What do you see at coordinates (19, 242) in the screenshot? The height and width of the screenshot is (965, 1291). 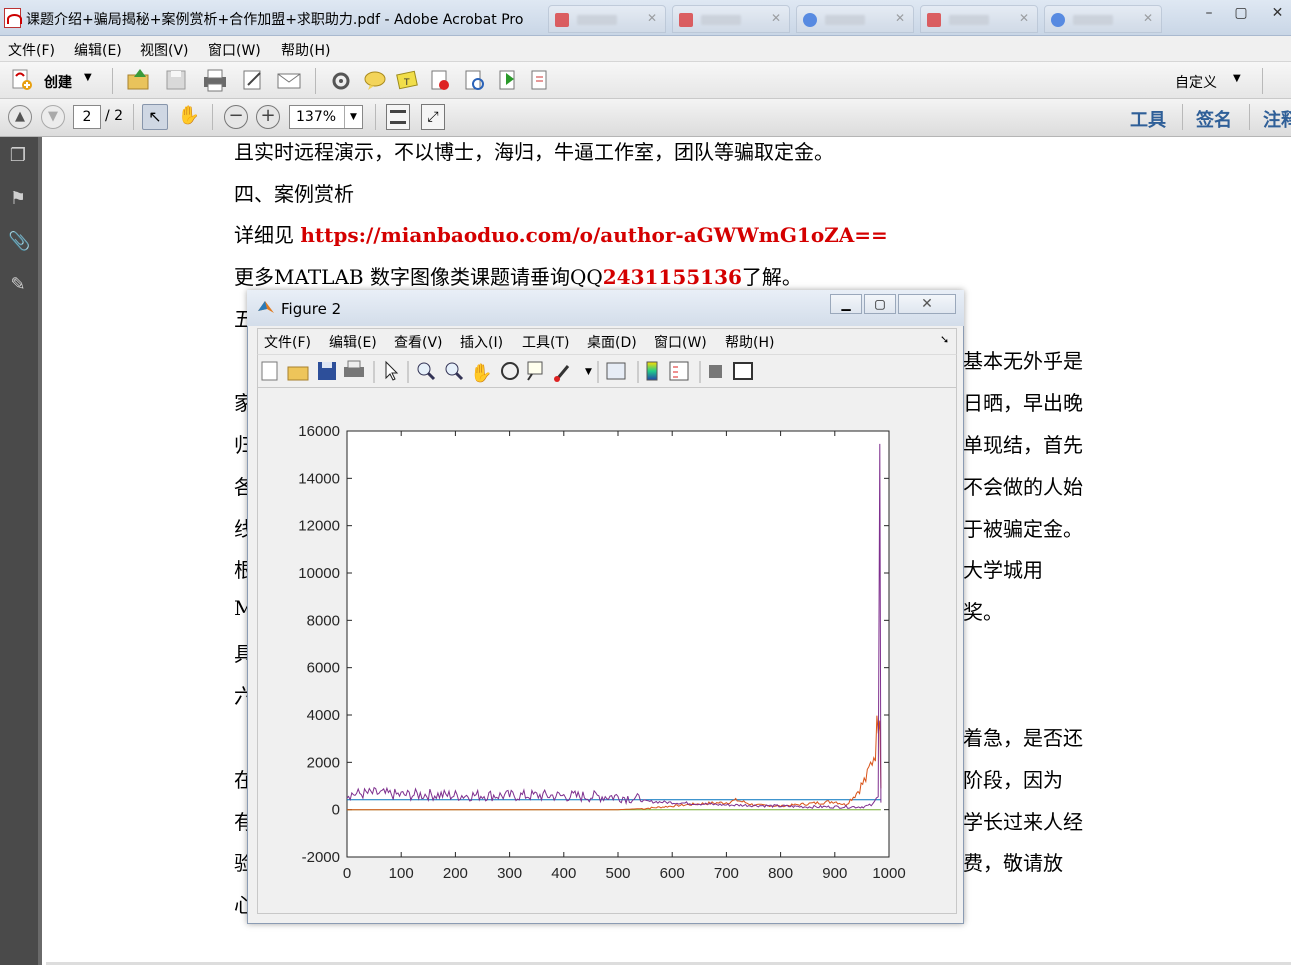 I see `attachments-icon: 📎` at bounding box center [19, 242].